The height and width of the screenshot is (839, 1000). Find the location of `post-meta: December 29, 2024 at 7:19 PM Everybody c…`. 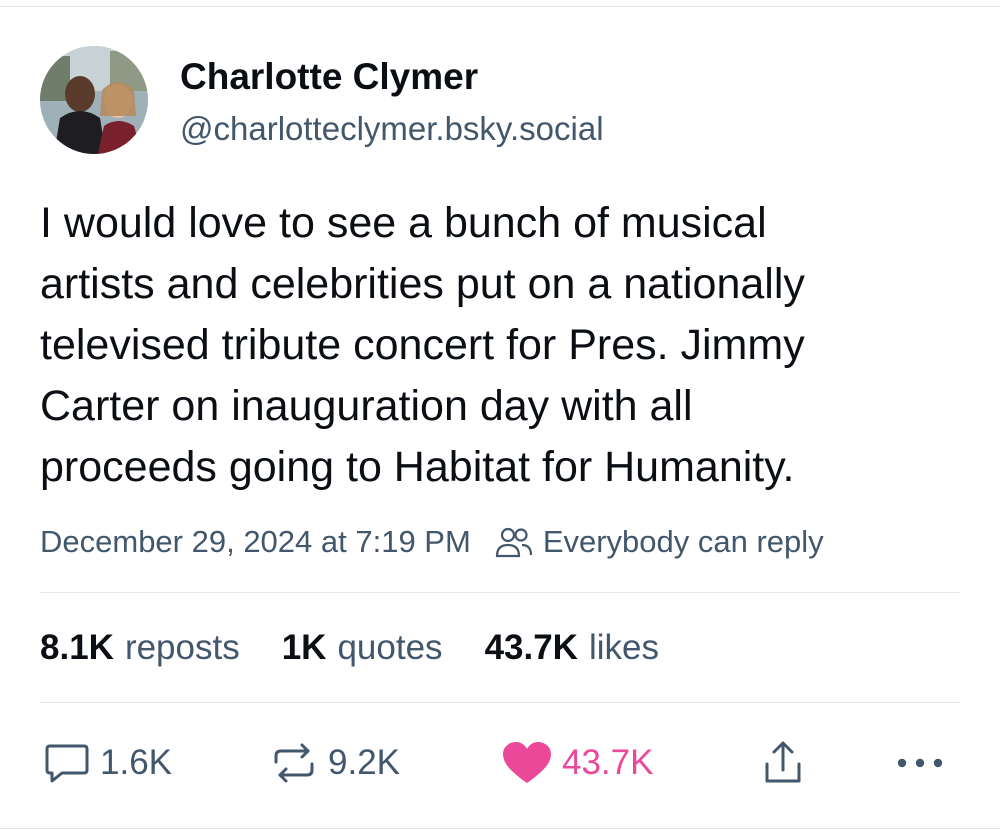

post-meta: December 29, 2024 at 7:19 PM Everybody c… is located at coordinates (432, 542).